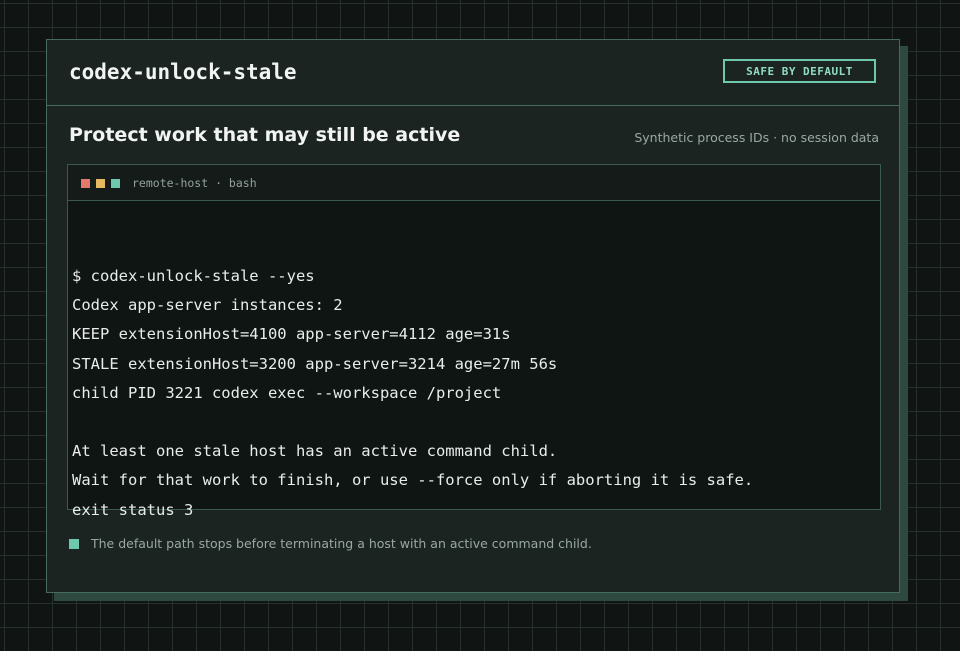  Describe the element at coordinates (473, 73) in the screenshot. I see `card-header: codex-unlock-stale SAFE BY DEFAULT` at that location.